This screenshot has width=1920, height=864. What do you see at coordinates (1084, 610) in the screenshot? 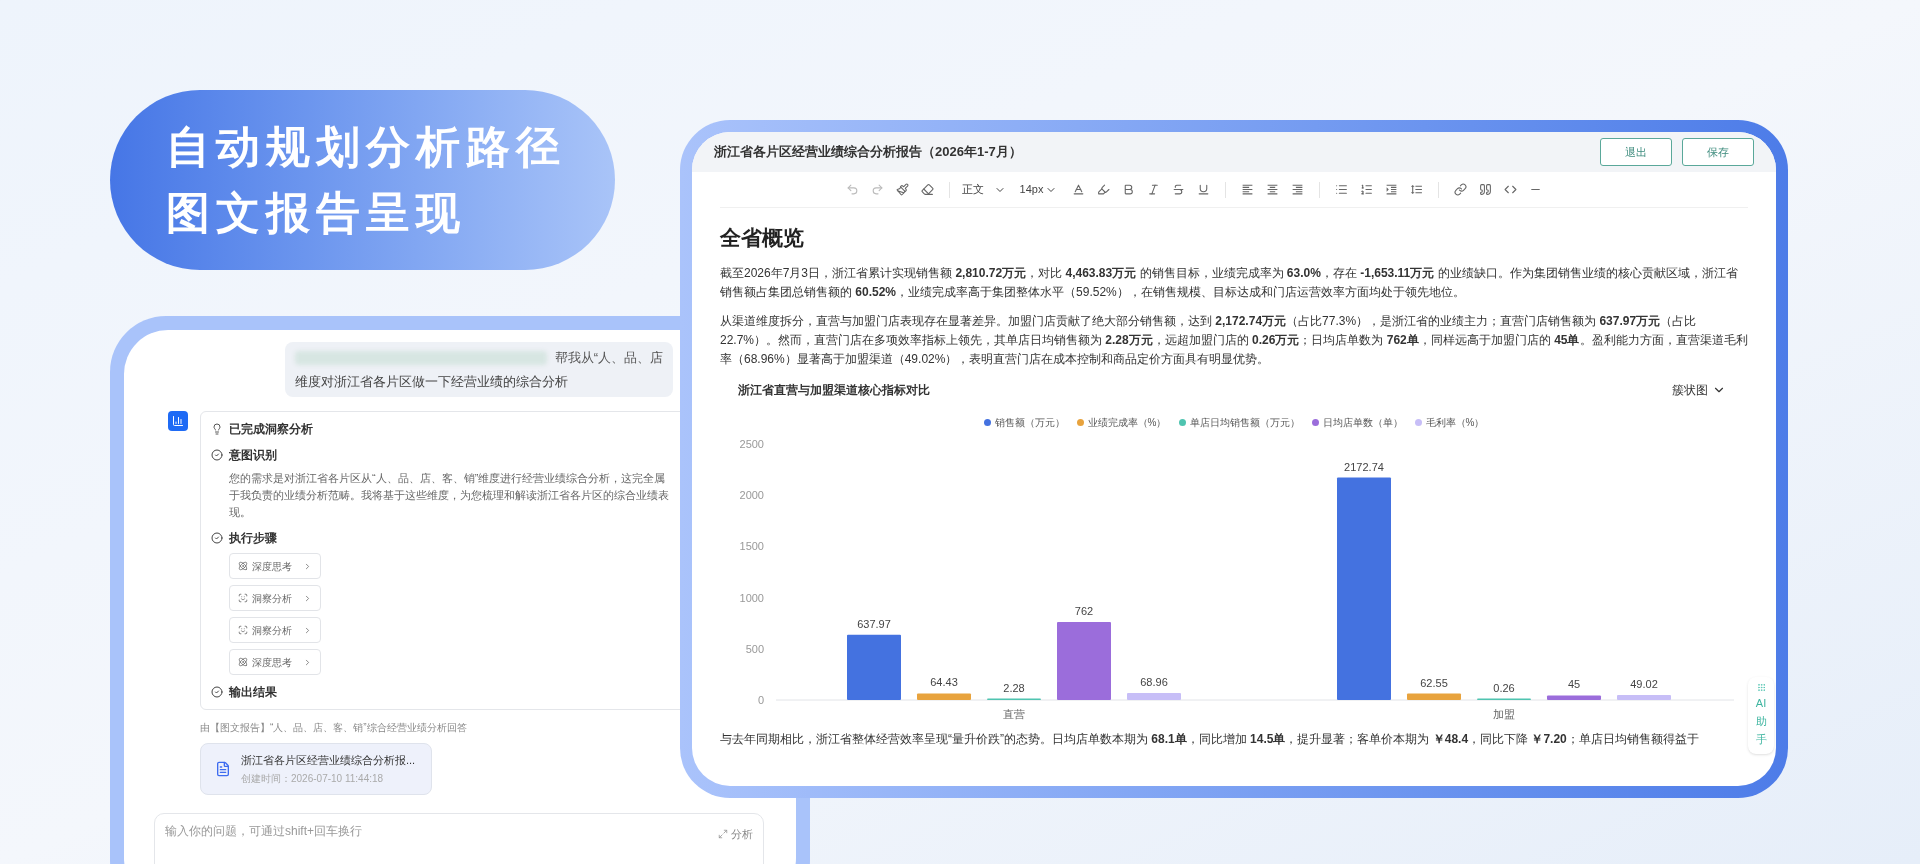
I see `data-label: 762` at bounding box center [1084, 610].